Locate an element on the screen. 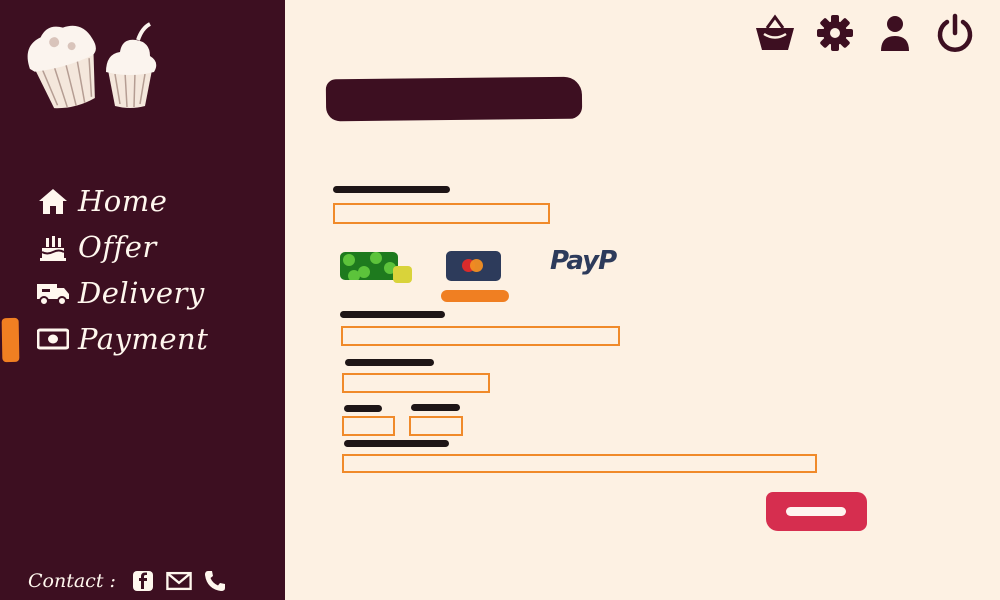 This screenshot has height=600, width=1000. mail-icon is located at coordinates (179, 581).